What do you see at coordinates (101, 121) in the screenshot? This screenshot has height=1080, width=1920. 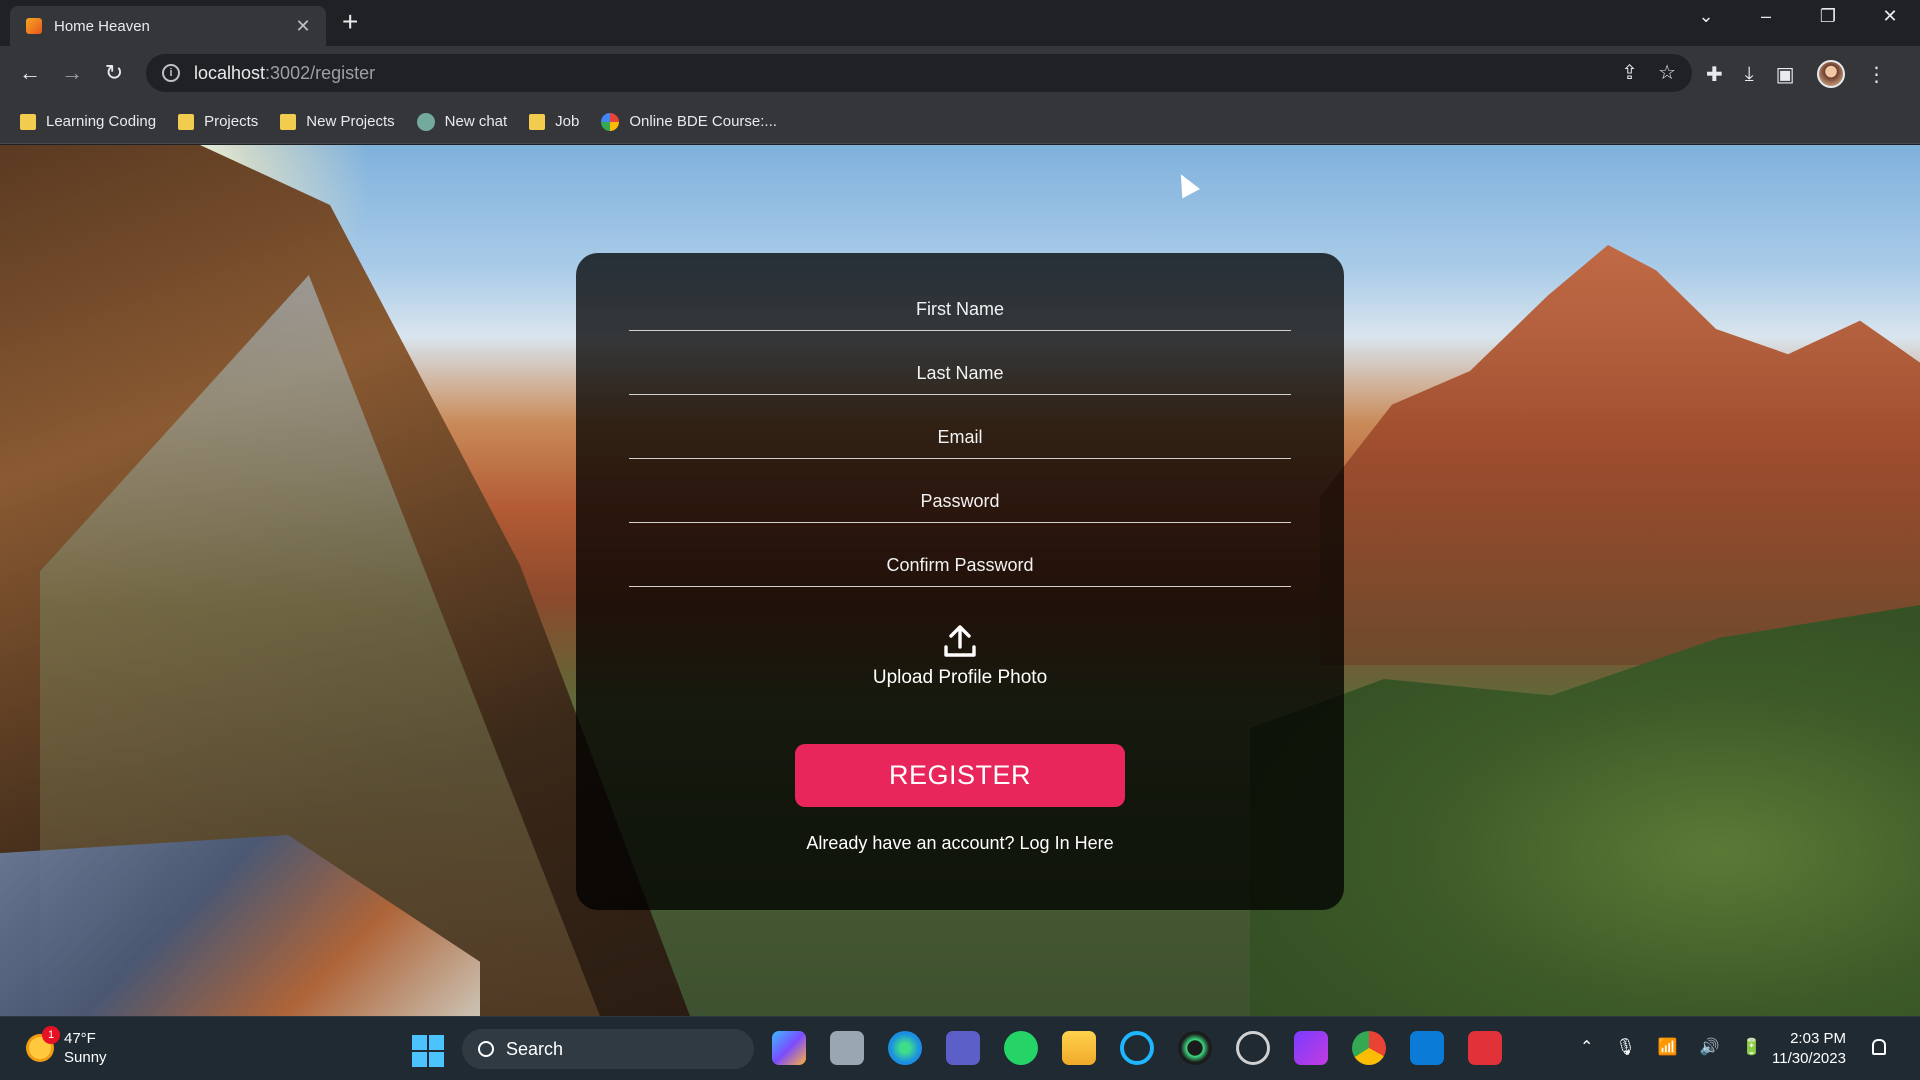 I see `bookmark-label: Learning Coding` at bounding box center [101, 121].